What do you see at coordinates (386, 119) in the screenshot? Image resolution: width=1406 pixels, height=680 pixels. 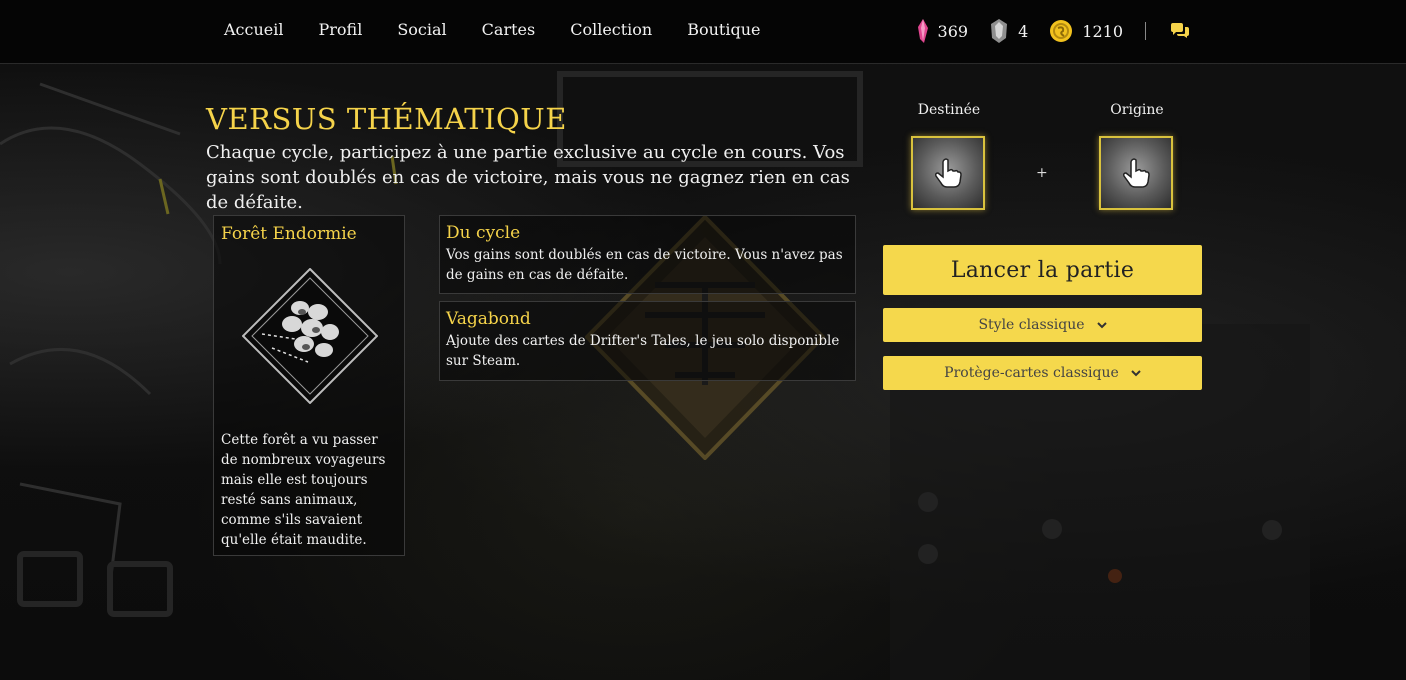 I see `page-title: VERSUS THÉMATIQUE` at bounding box center [386, 119].